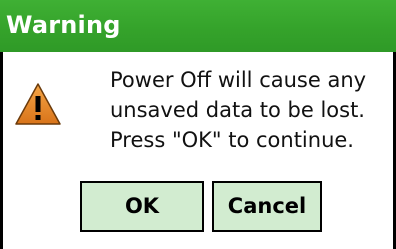 The height and width of the screenshot is (249, 396). Describe the element at coordinates (238, 80) in the screenshot. I see `message-line: Power Off will cause any` at that location.